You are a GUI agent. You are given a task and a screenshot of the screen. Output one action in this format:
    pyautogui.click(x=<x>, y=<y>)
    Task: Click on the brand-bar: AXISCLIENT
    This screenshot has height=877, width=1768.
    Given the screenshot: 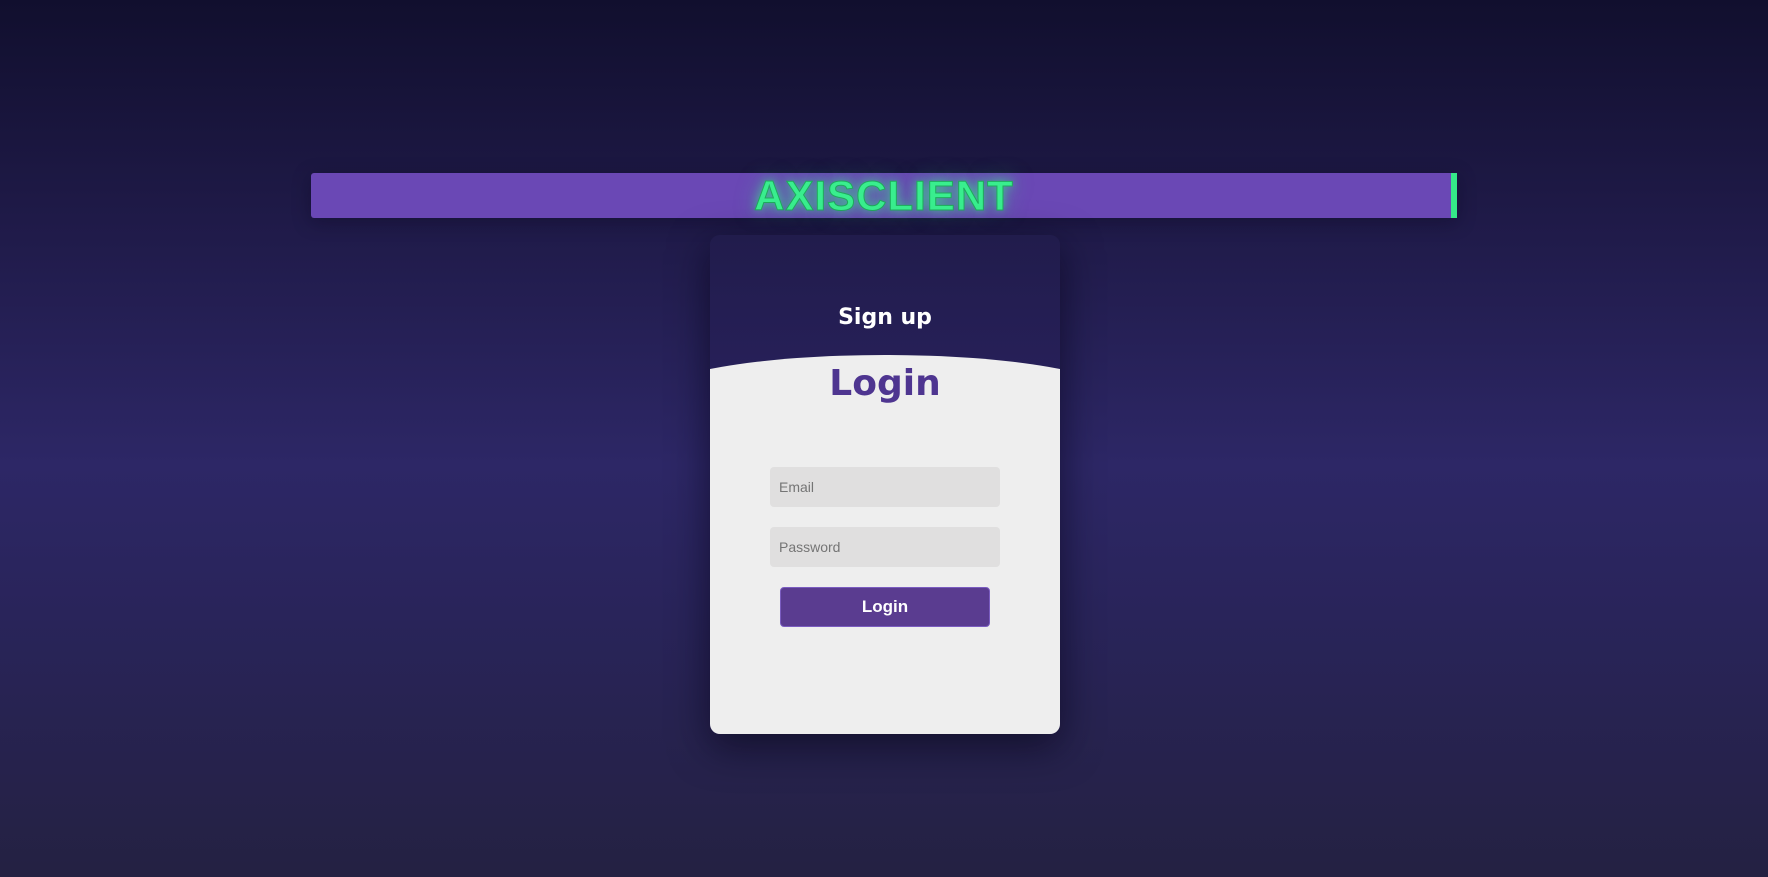 What is the action you would take?
    pyautogui.click(x=884, y=195)
    